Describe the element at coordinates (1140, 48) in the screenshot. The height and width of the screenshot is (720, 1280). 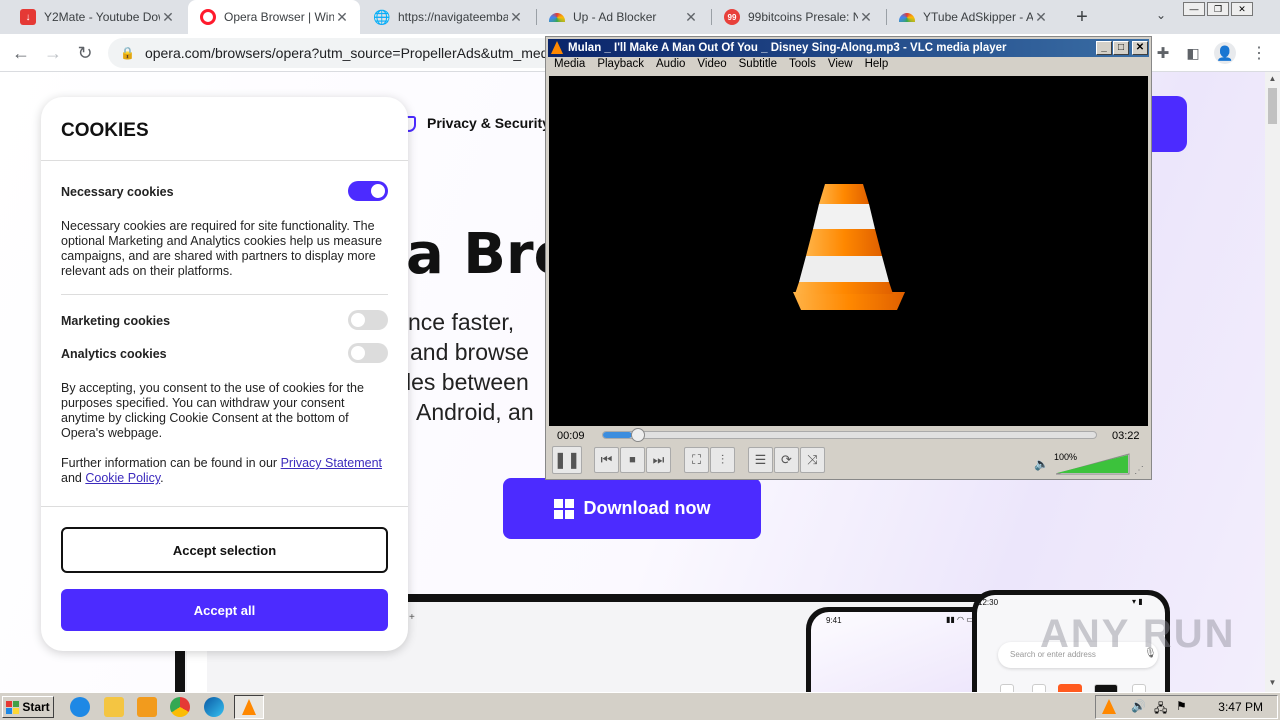
I see `vlc-close-icon: ✕` at that location.